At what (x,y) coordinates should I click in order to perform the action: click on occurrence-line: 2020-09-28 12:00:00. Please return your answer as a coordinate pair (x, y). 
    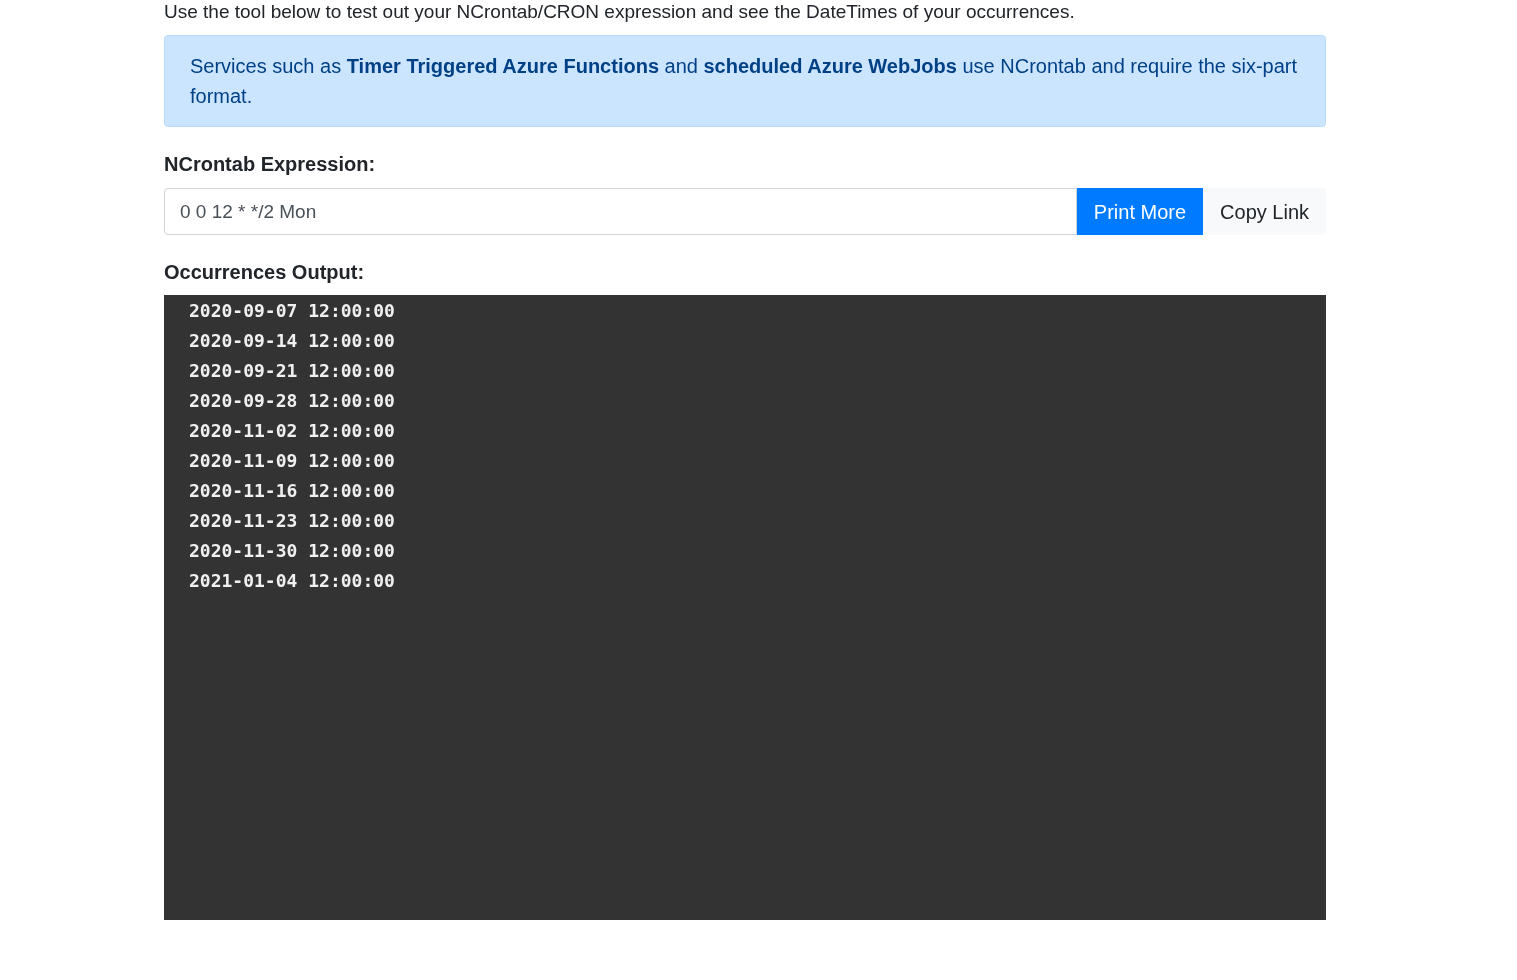
    Looking at the image, I should click on (292, 401).